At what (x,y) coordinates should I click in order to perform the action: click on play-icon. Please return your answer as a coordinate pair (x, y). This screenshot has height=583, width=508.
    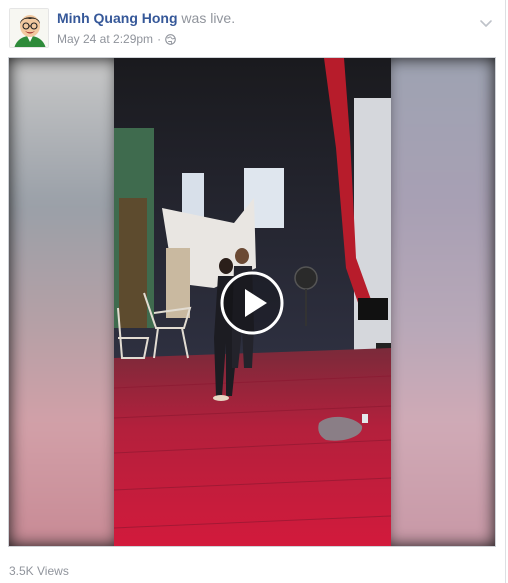
    Looking at the image, I should click on (252, 303).